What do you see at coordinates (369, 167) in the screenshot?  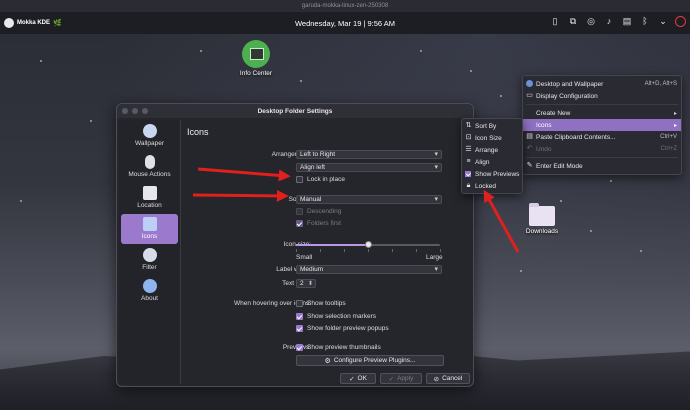 I see `align-select: Align left` at bounding box center [369, 167].